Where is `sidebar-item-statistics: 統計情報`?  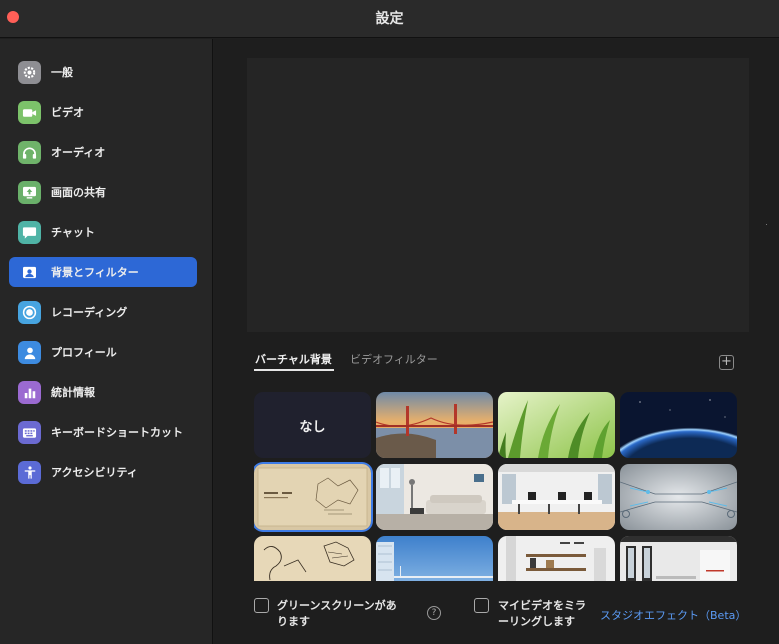 sidebar-item-statistics: 統計情報 is located at coordinates (103, 392).